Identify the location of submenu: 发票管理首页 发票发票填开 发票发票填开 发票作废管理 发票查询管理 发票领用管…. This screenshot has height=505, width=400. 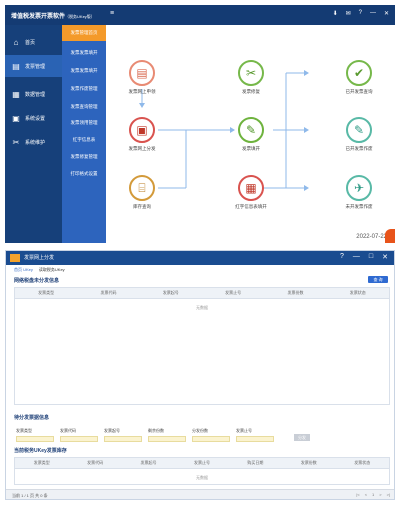
(84, 134).